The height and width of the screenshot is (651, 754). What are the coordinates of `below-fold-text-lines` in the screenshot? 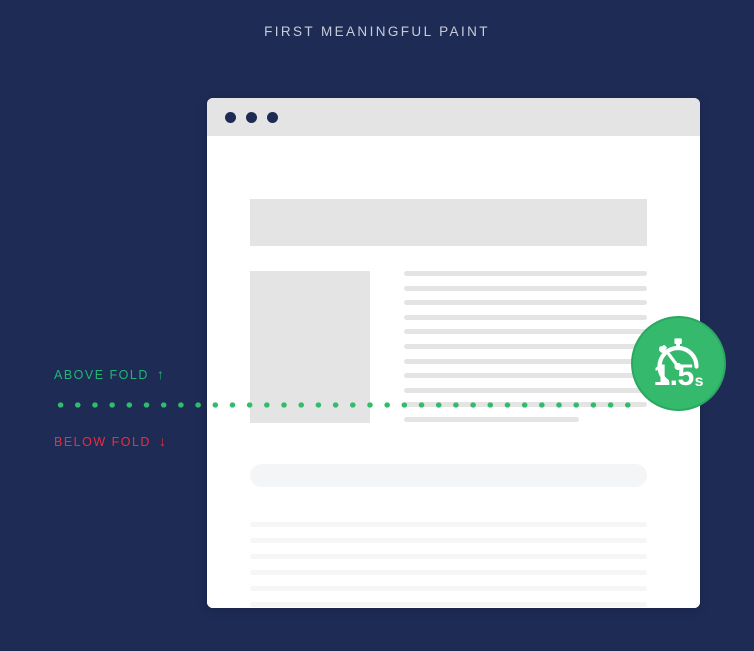 It's located at (448, 565).